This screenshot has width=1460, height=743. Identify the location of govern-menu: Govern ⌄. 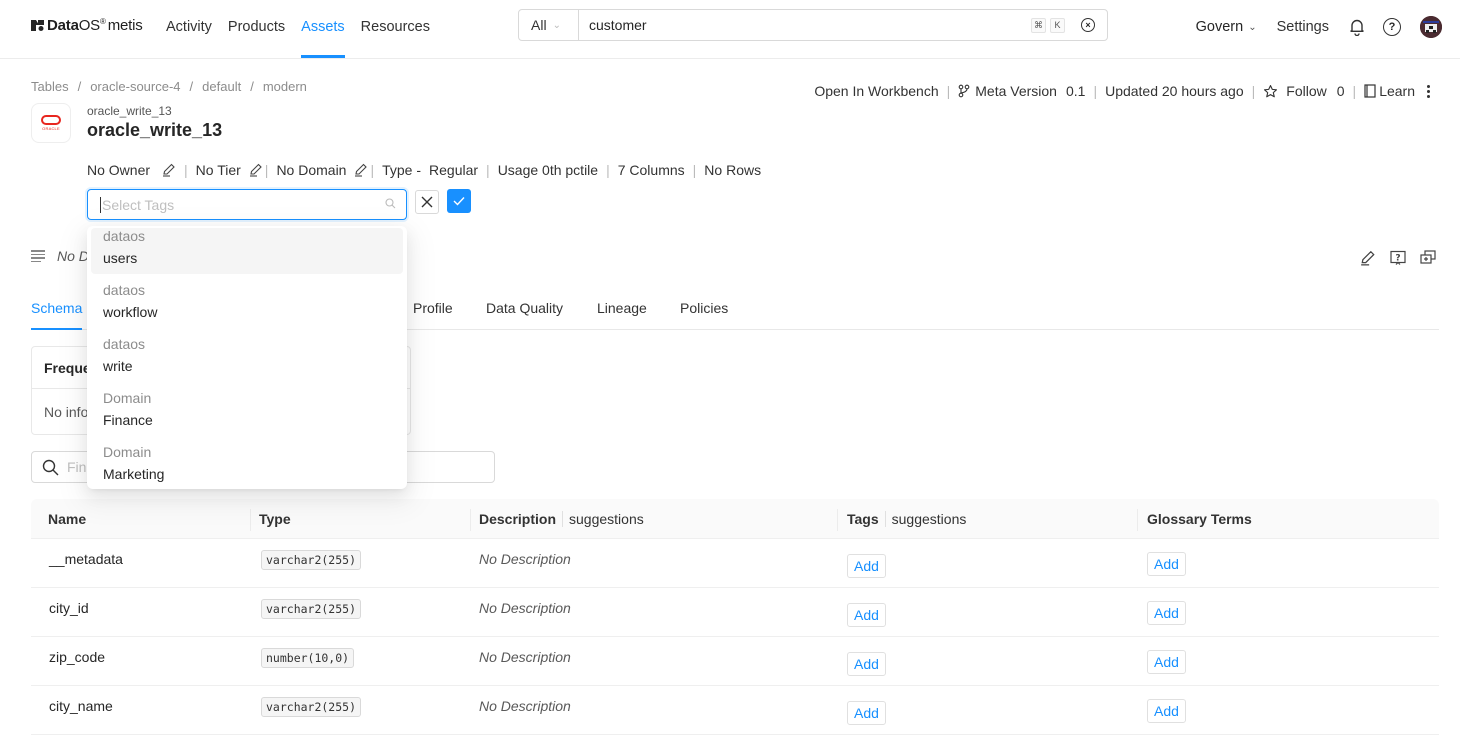
(1226, 27).